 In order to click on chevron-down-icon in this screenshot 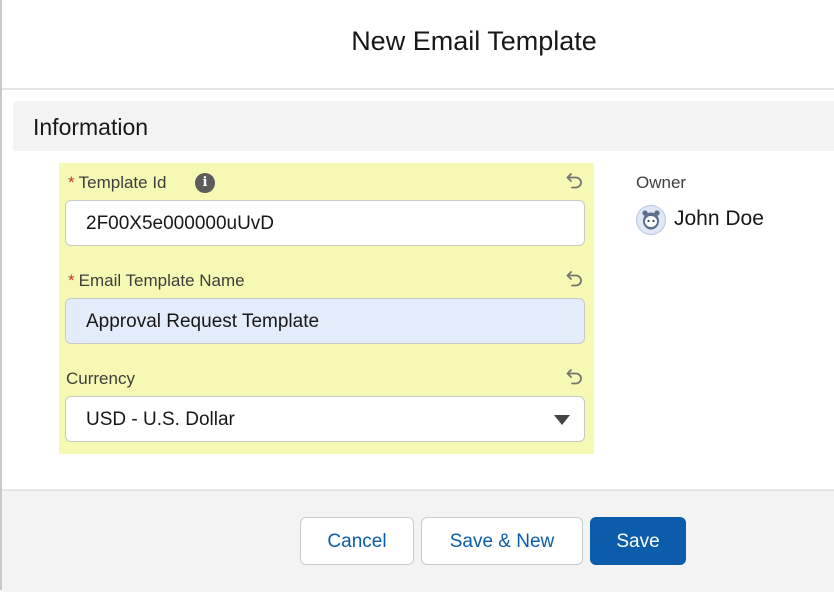, I will do `click(562, 420)`.